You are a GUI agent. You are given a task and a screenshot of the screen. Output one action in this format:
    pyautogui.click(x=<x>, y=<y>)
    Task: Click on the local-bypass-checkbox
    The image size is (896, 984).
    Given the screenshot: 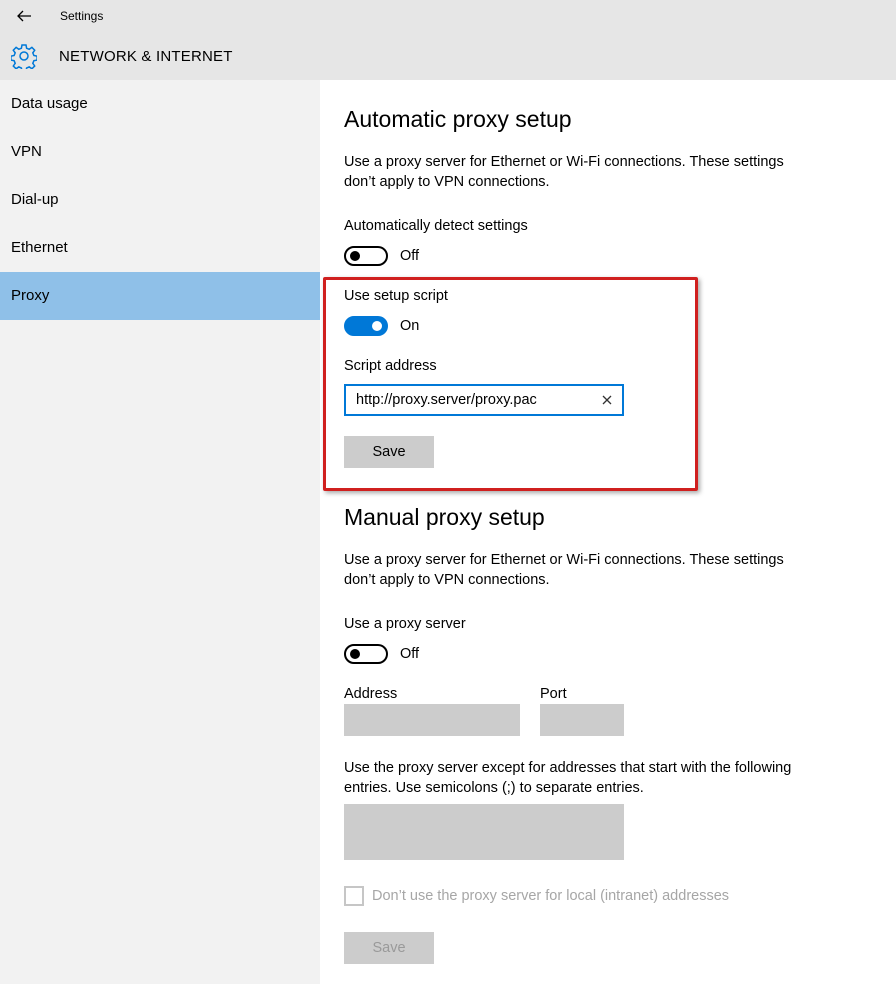 What is the action you would take?
    pyautogui.click(x=354, y=896)
    